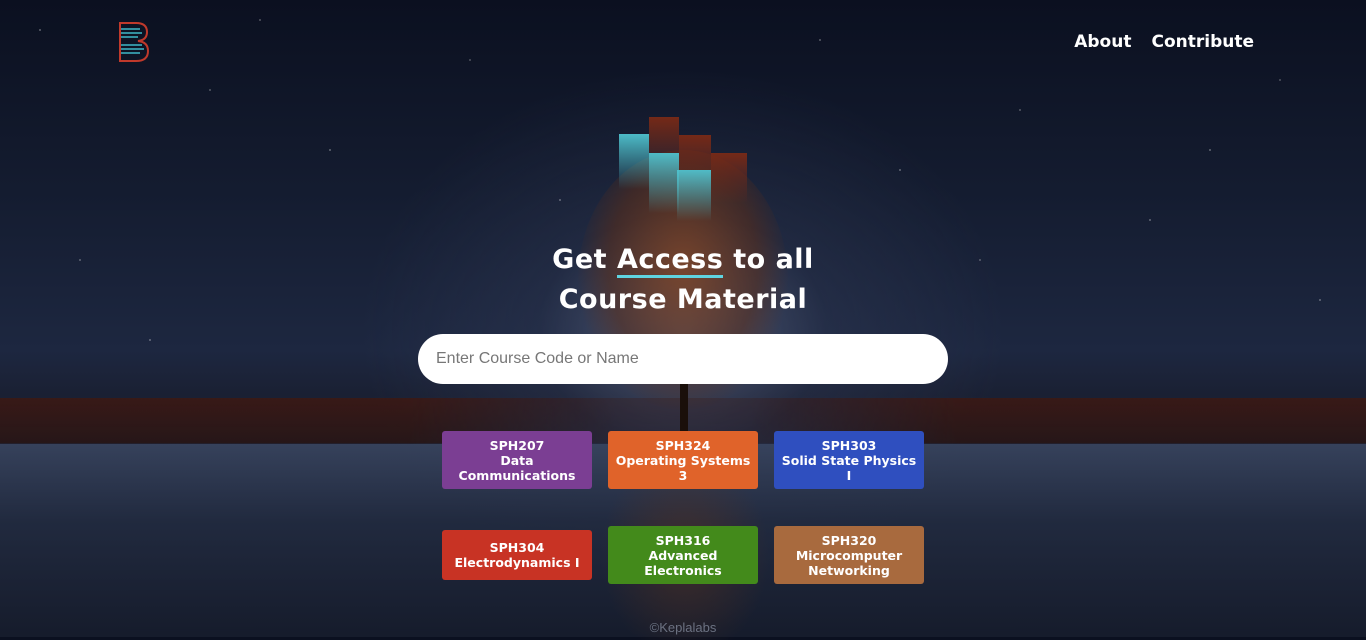 The width and height of the screenshot is (1366, 640). I want to click on course-card-sph304: SPH304 Electrodynamics I, so click(517, 555).